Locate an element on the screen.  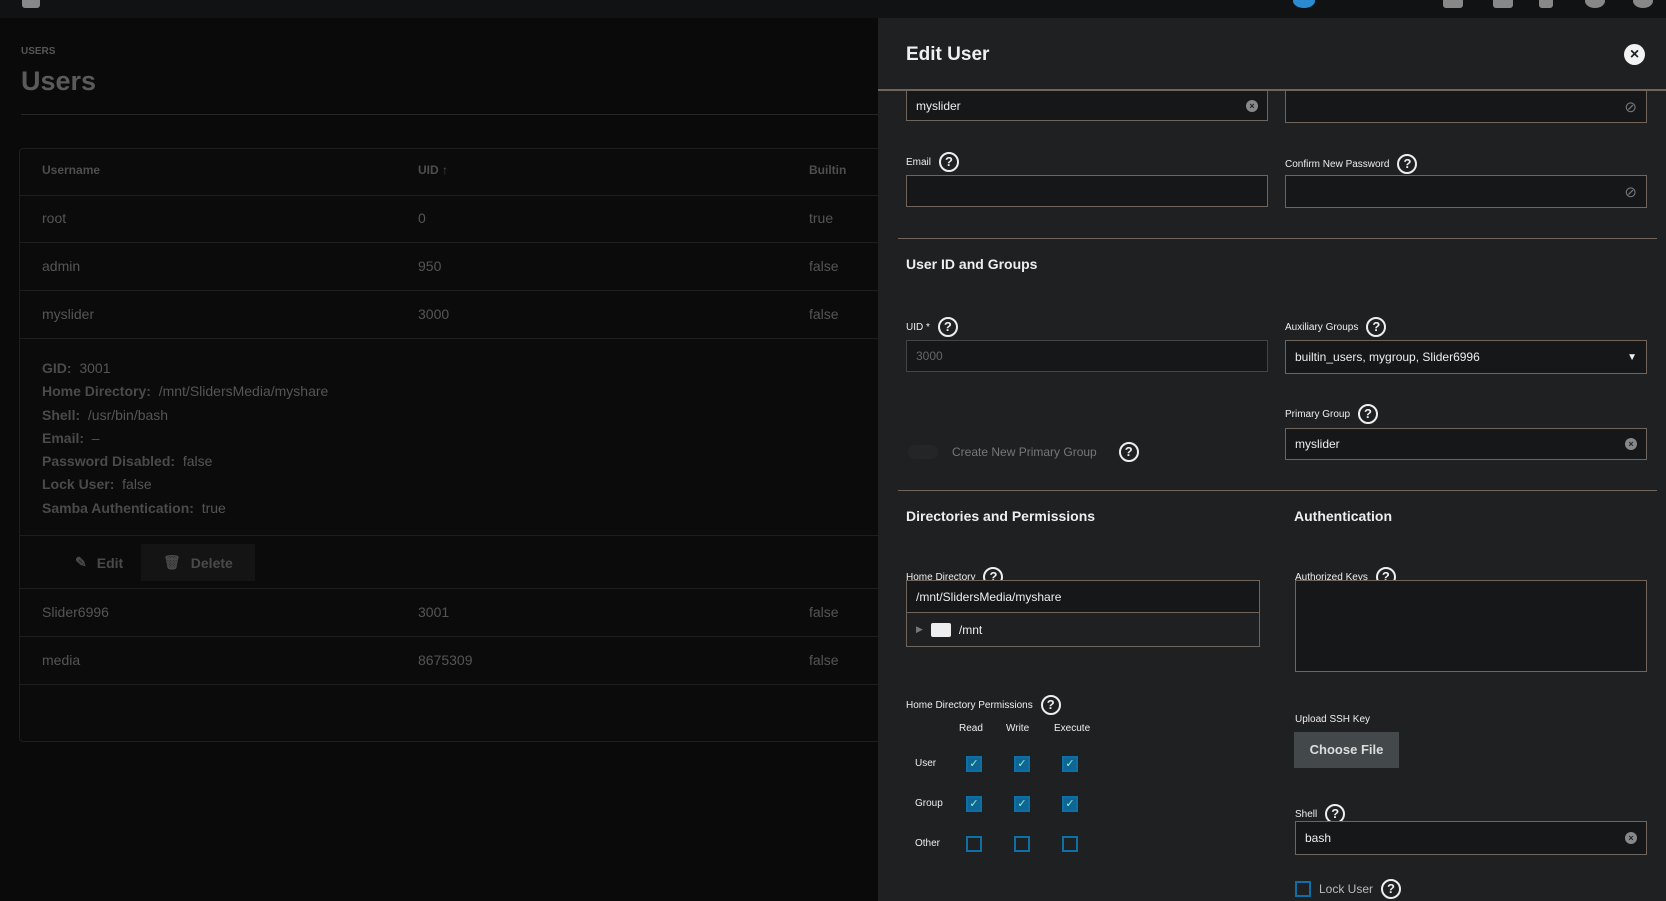
section-title: User ID and Groups is located at coordinates (972, 264).